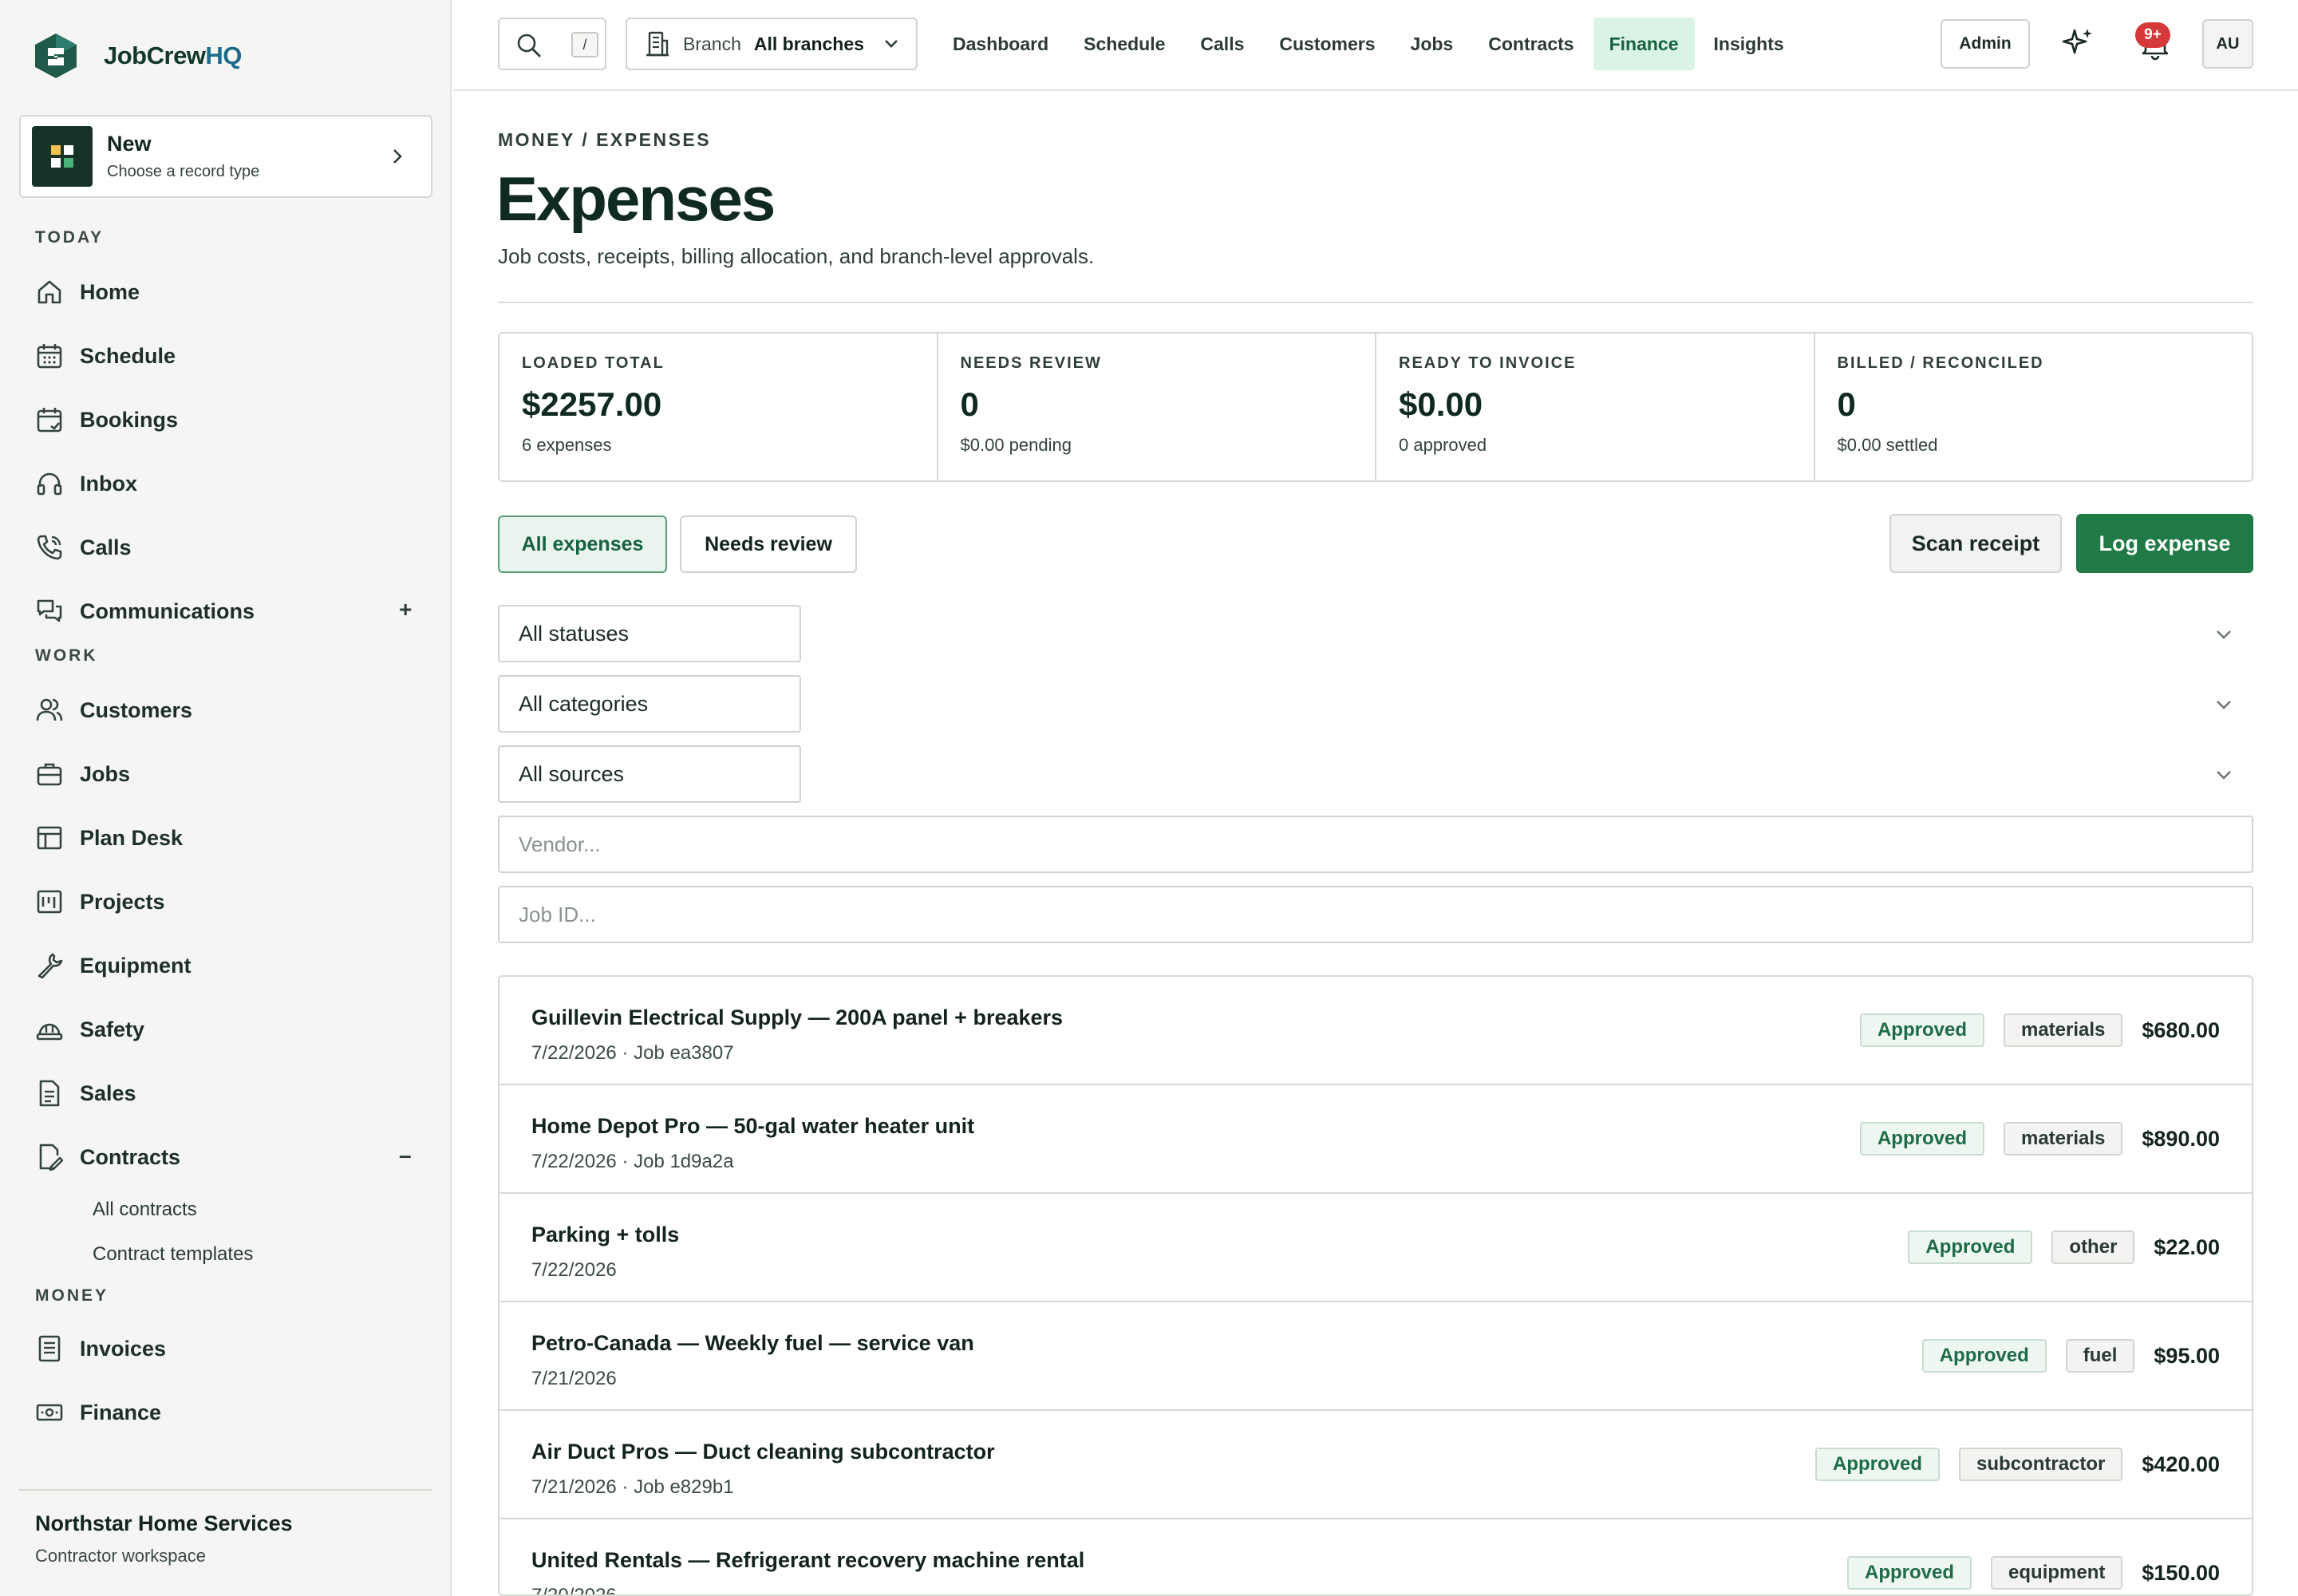  I want to click on sidebar-subitem-contract-templates: Contract templates, so click(173, 1254).